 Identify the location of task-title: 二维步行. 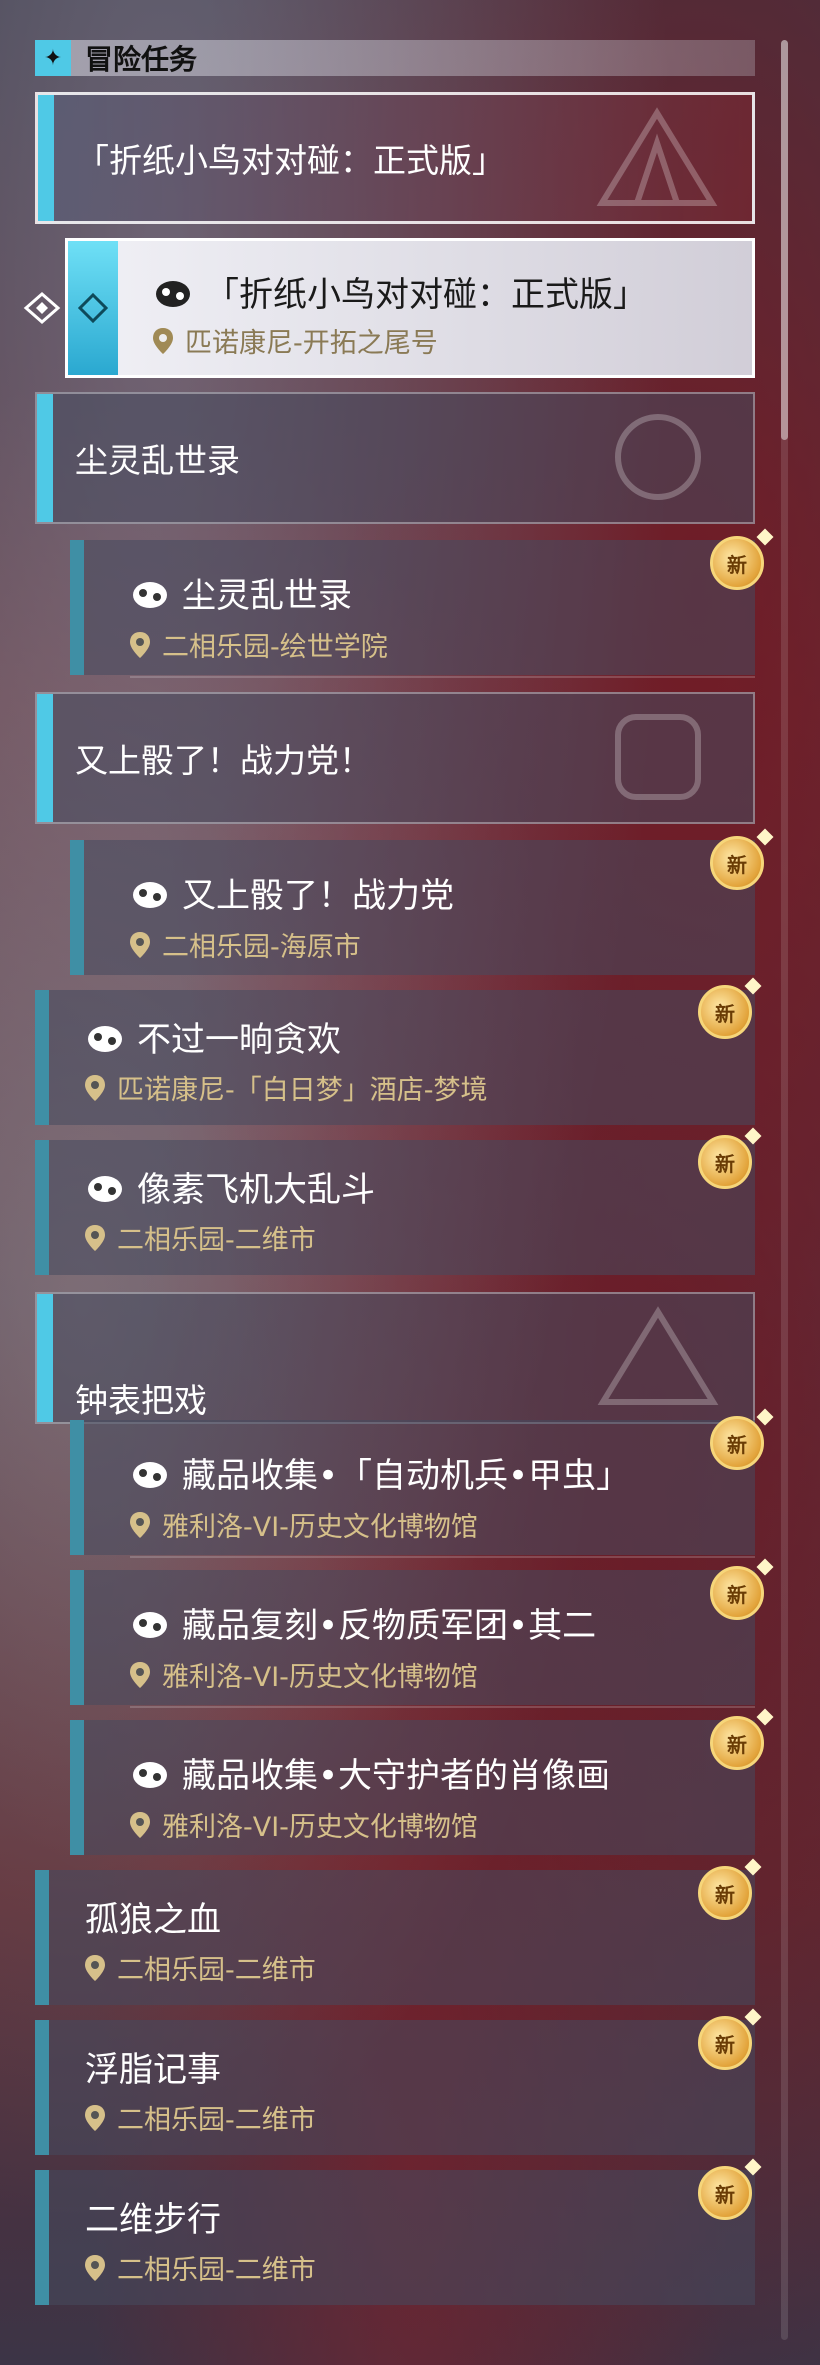
(153, 2220).